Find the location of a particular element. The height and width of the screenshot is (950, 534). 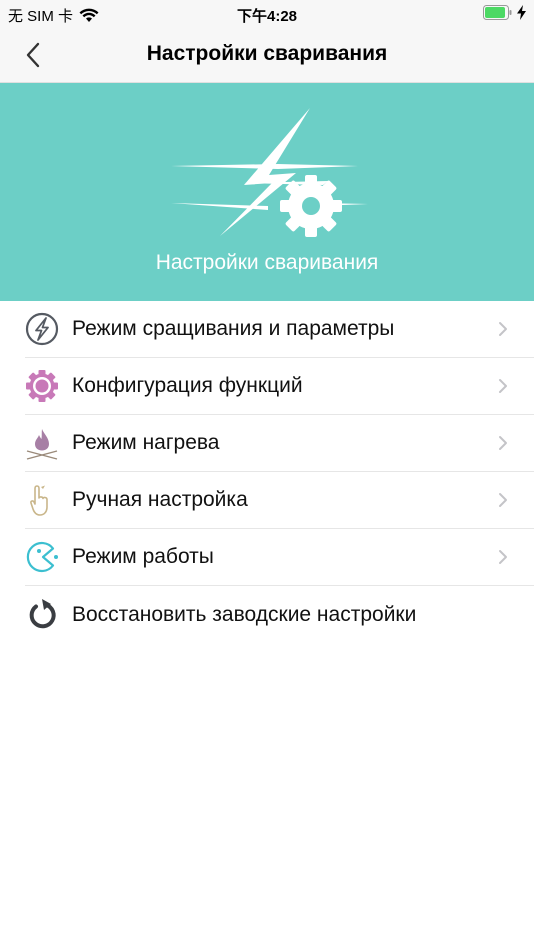

menu-item-function-config: Конфигурация функций is located at coordinates (279, 386).